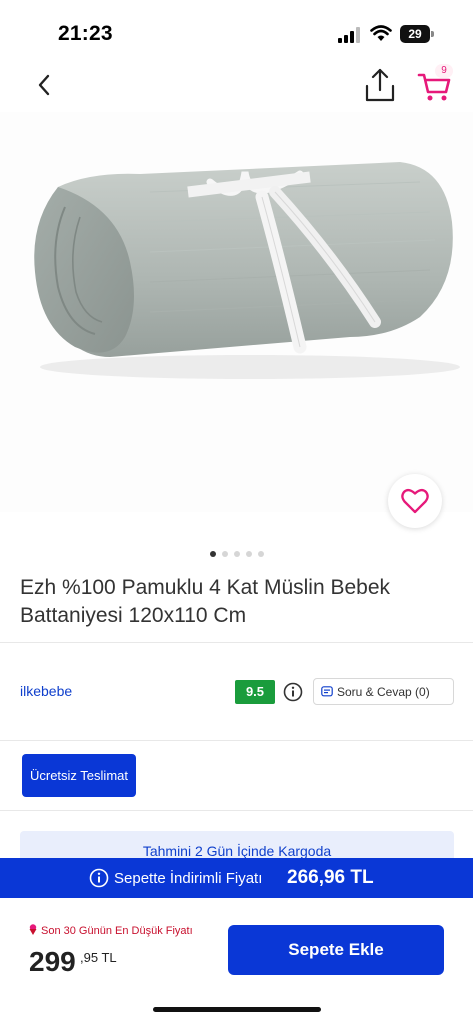 This screenshot has width=473, height=1024. I want to click on image-pager-dots, so click(236, 554).